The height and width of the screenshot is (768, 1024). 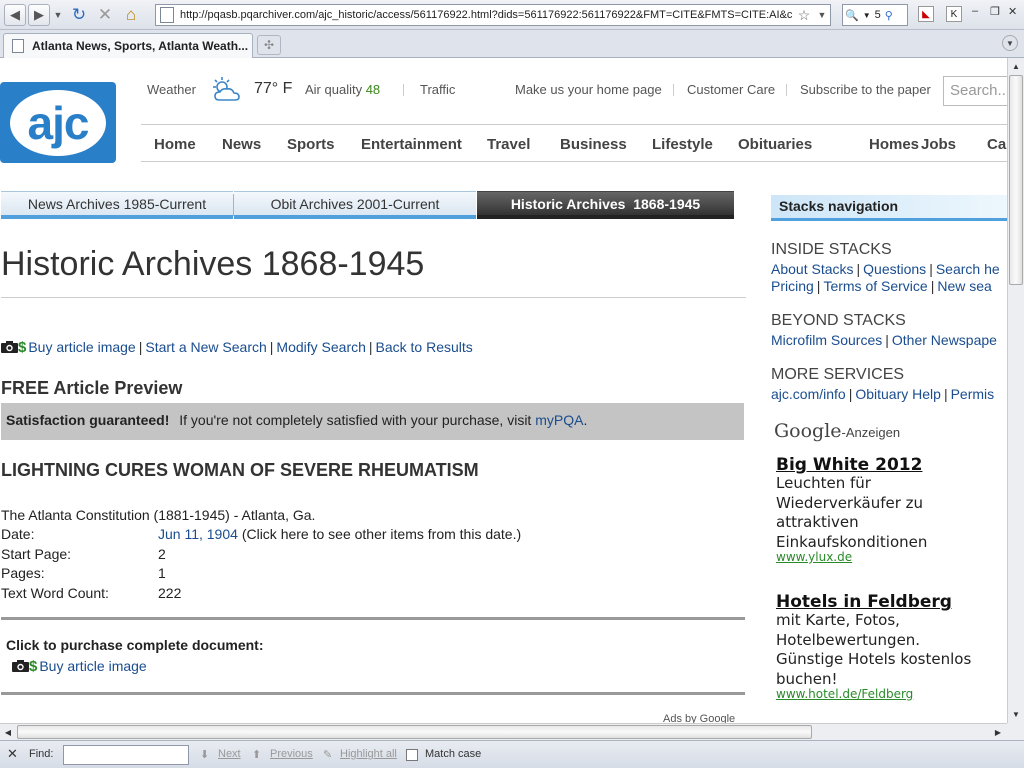 I want to click on ajc-info-link: ajc.com/info, so click(x=808, y=394).